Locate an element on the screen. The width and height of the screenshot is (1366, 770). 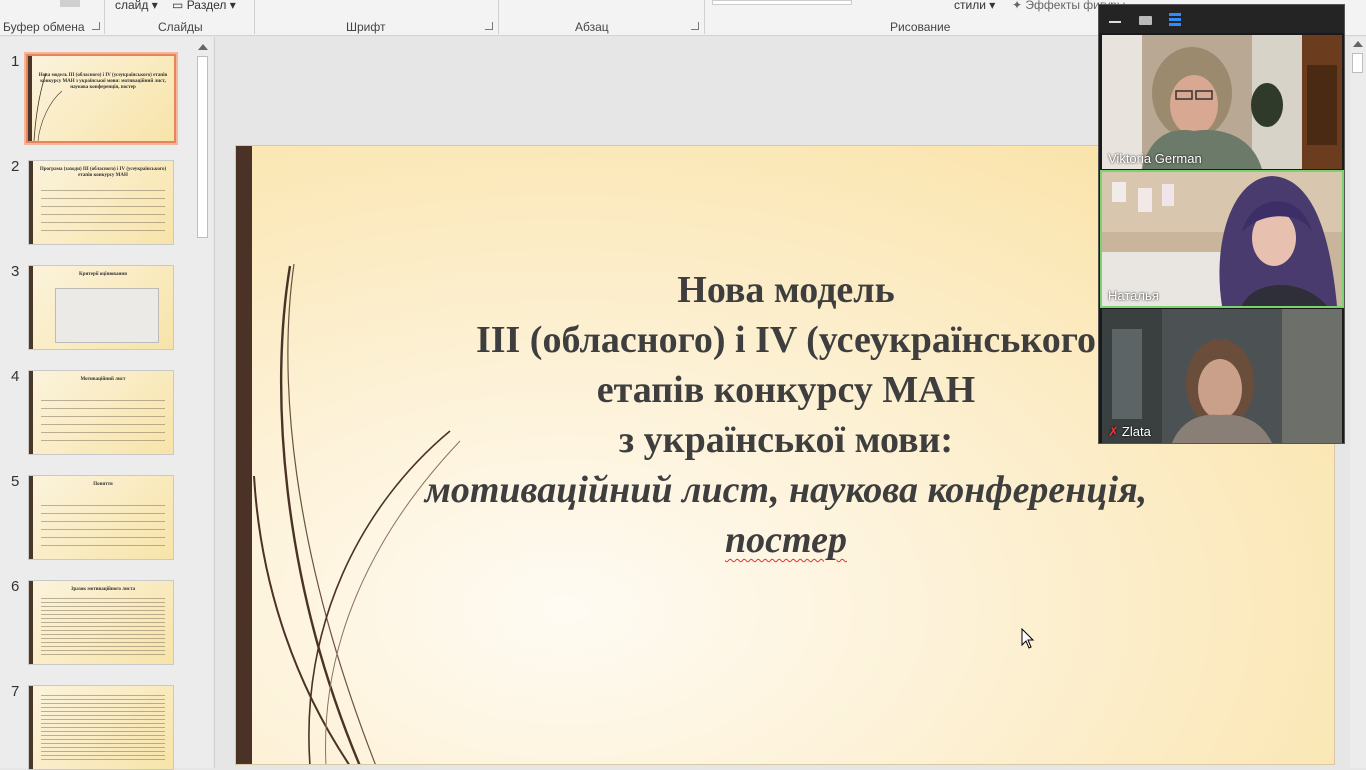
section-icon: ▭ is located at coordinates (178, 6).